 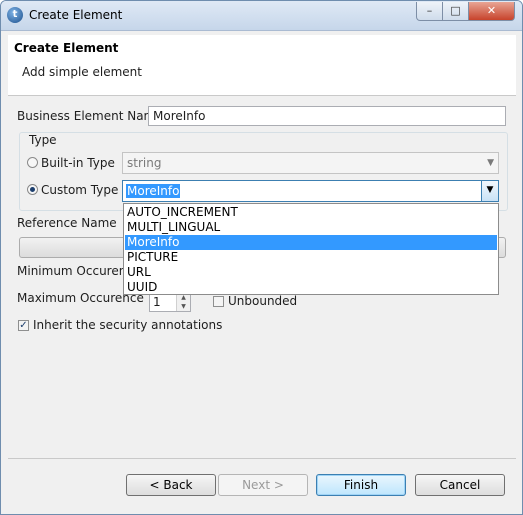 What do you see at coordinates (80, 190) in the screenshot?
I see `custom-type-label: Custom Type` at bounding box center [80, 190].